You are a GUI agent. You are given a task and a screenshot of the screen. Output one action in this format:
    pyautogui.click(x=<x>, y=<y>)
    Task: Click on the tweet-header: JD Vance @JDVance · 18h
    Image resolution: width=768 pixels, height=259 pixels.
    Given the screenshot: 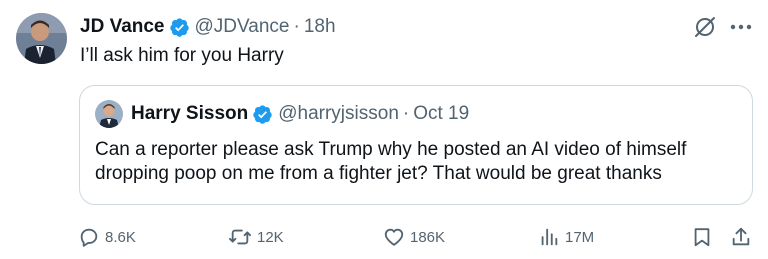 What is the action you would take?
    pyautogui.click(x=208, y=27)
    